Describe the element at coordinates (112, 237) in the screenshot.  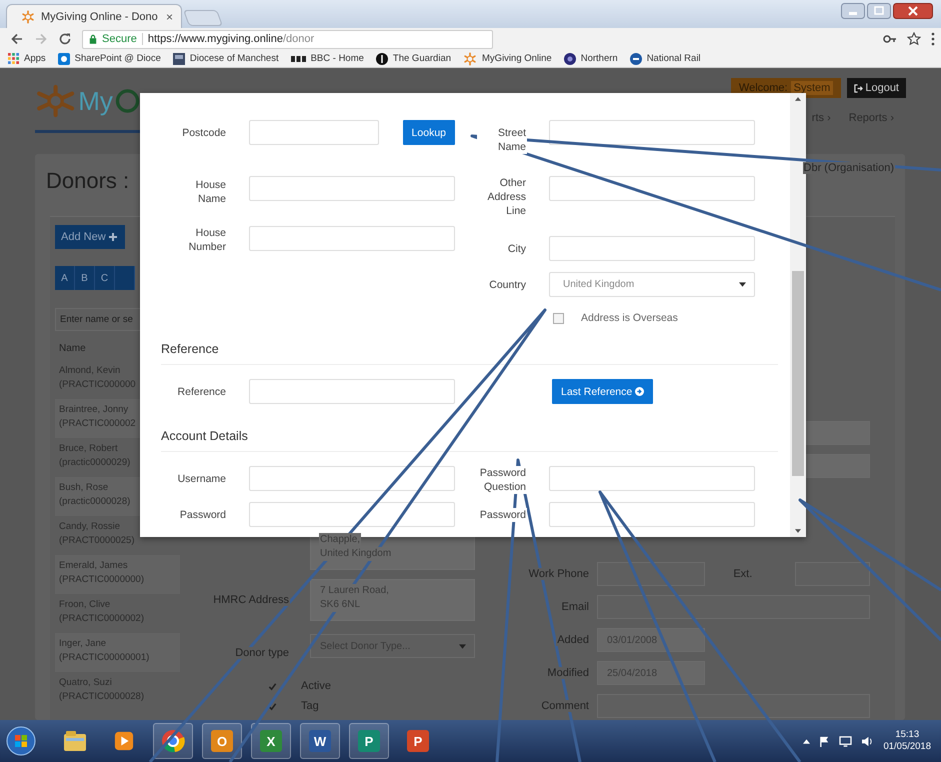
I see `plus-icon` at that location.